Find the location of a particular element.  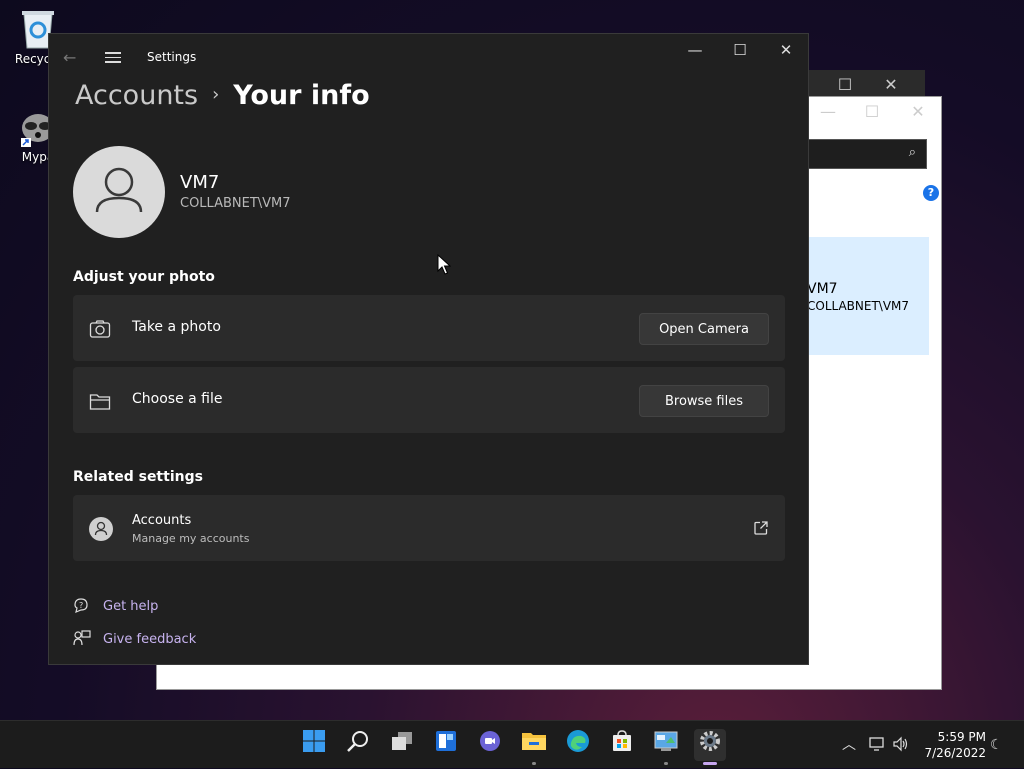

accounts-link-title: Accounts is located at coordinates (162, 520).